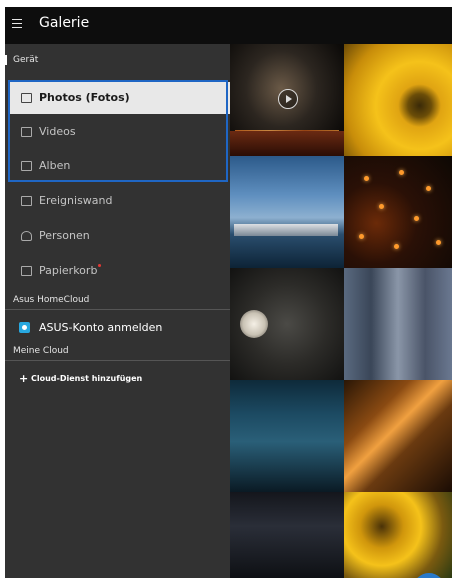  Describe the element at coordinates (17, 24) in the screenshot. I see `hamburger-menu-icon` at that location.